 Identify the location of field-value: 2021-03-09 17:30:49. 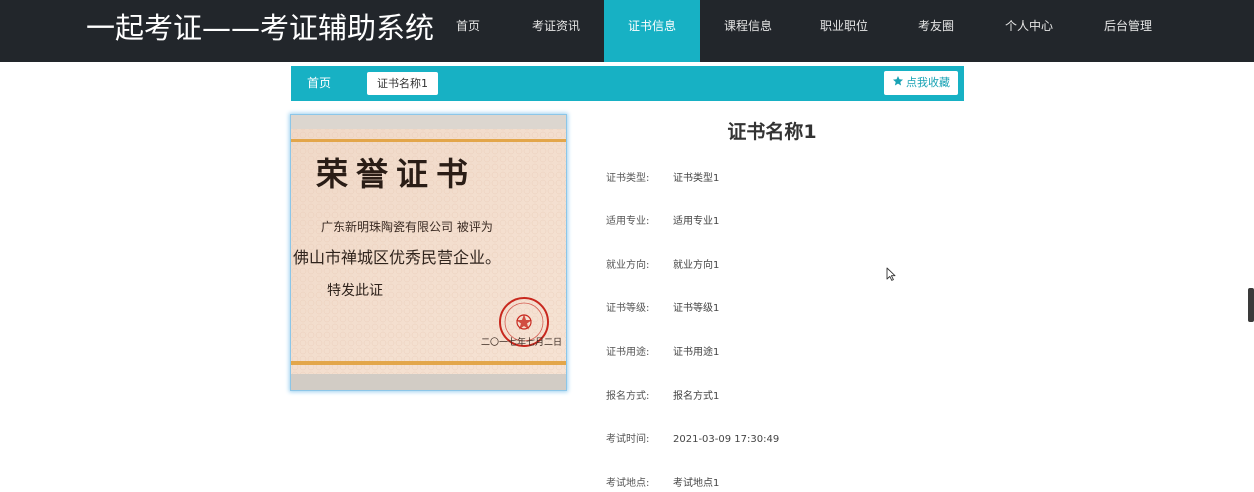
(726, 439).